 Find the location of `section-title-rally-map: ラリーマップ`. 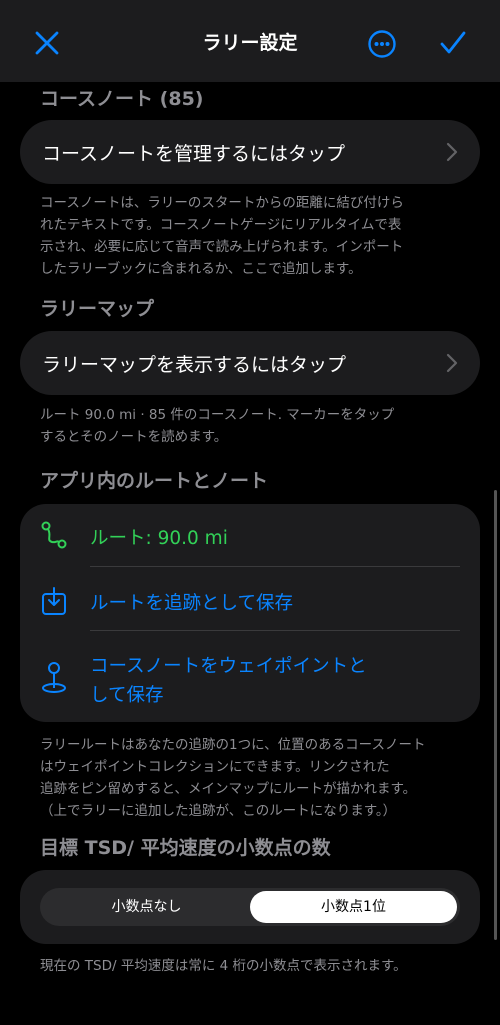

section-title-rally-map: ラリーマップ is located at coordinates (97, 309).